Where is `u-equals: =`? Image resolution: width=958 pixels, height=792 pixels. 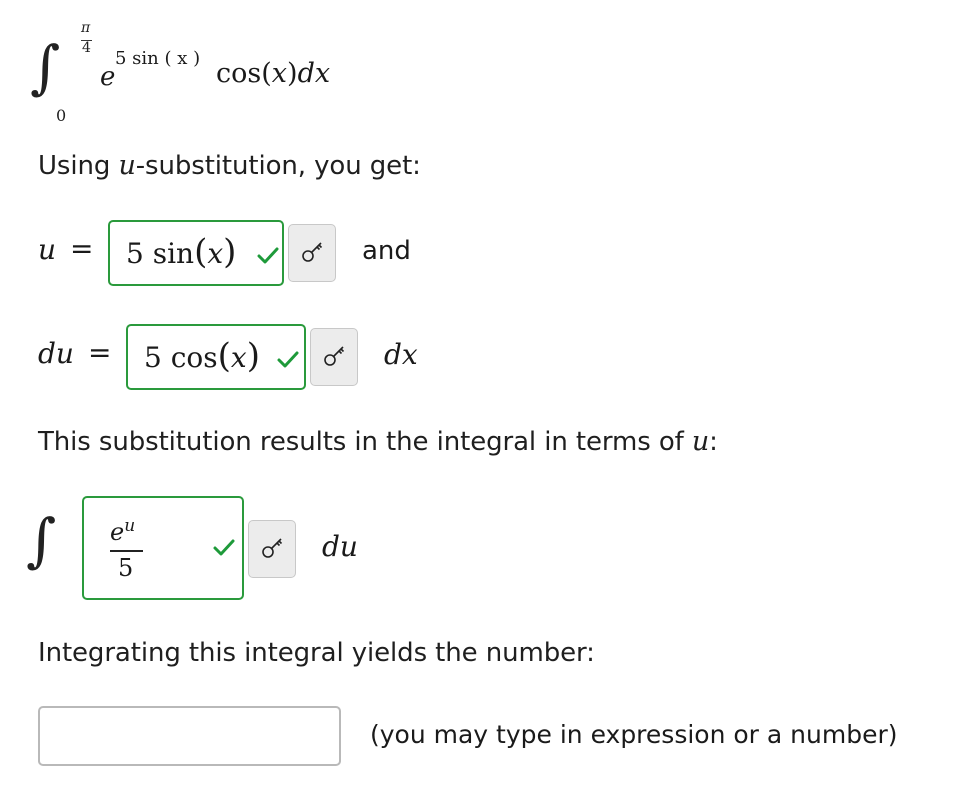 u-equals: = is located at coordinates (82, 248).